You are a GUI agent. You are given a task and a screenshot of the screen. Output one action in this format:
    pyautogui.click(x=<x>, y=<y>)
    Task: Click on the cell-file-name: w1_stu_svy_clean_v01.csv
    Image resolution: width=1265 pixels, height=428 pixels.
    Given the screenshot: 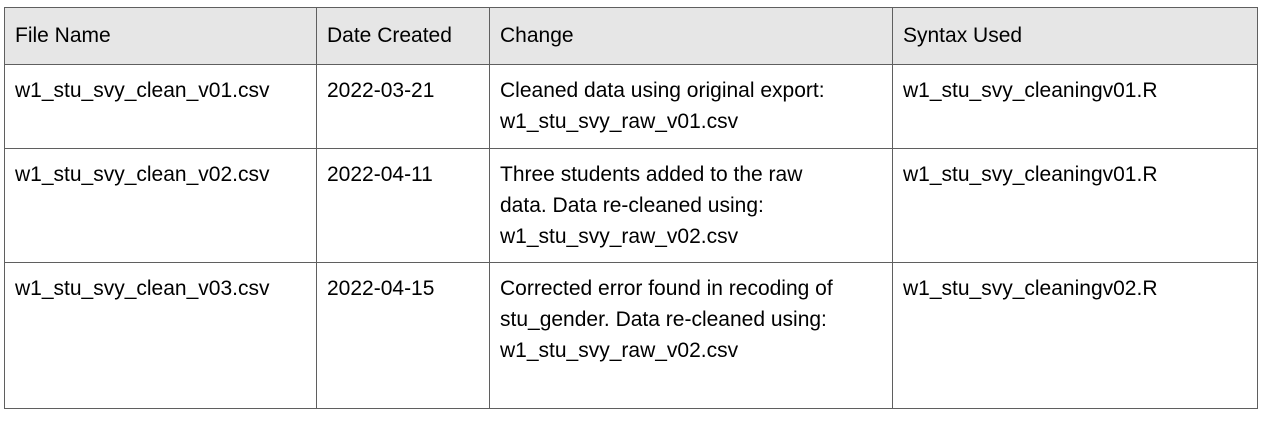 What is the action you would take?
    pyautogui.click(x=160, y=106)
    